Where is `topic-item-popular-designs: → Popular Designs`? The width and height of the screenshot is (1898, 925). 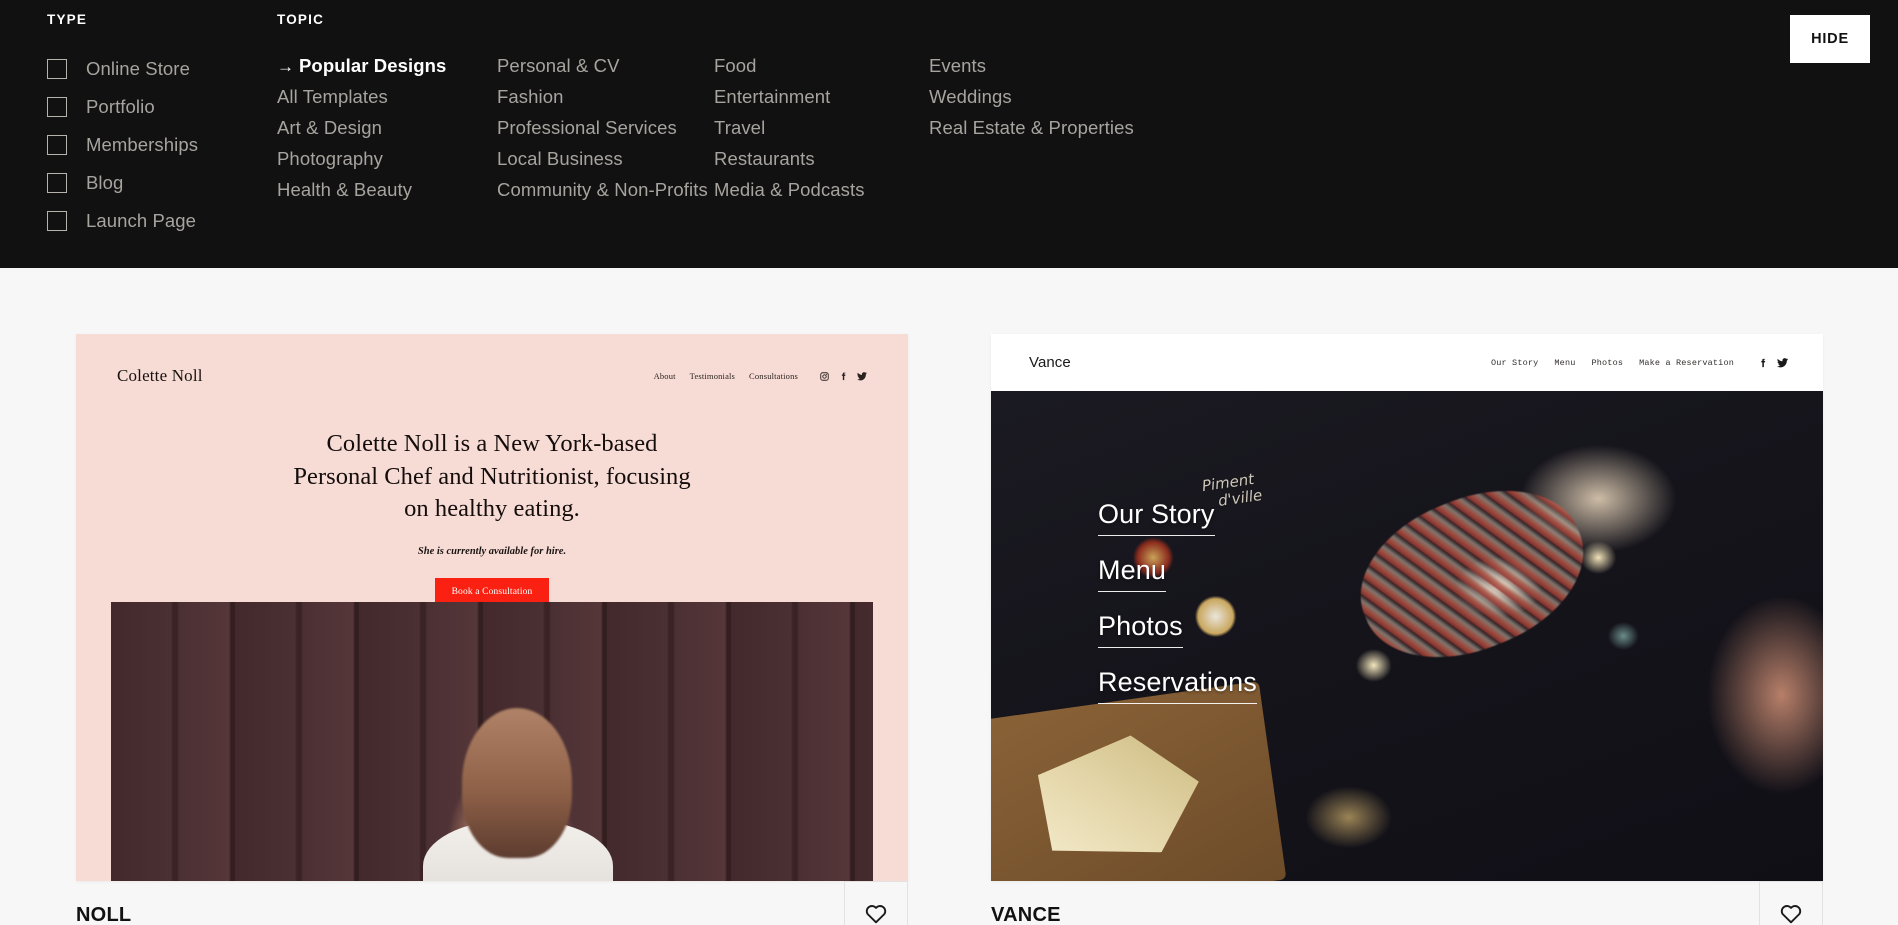 topic-item-popular-designs: → Popular Designs is located at coordinates (387, 65).